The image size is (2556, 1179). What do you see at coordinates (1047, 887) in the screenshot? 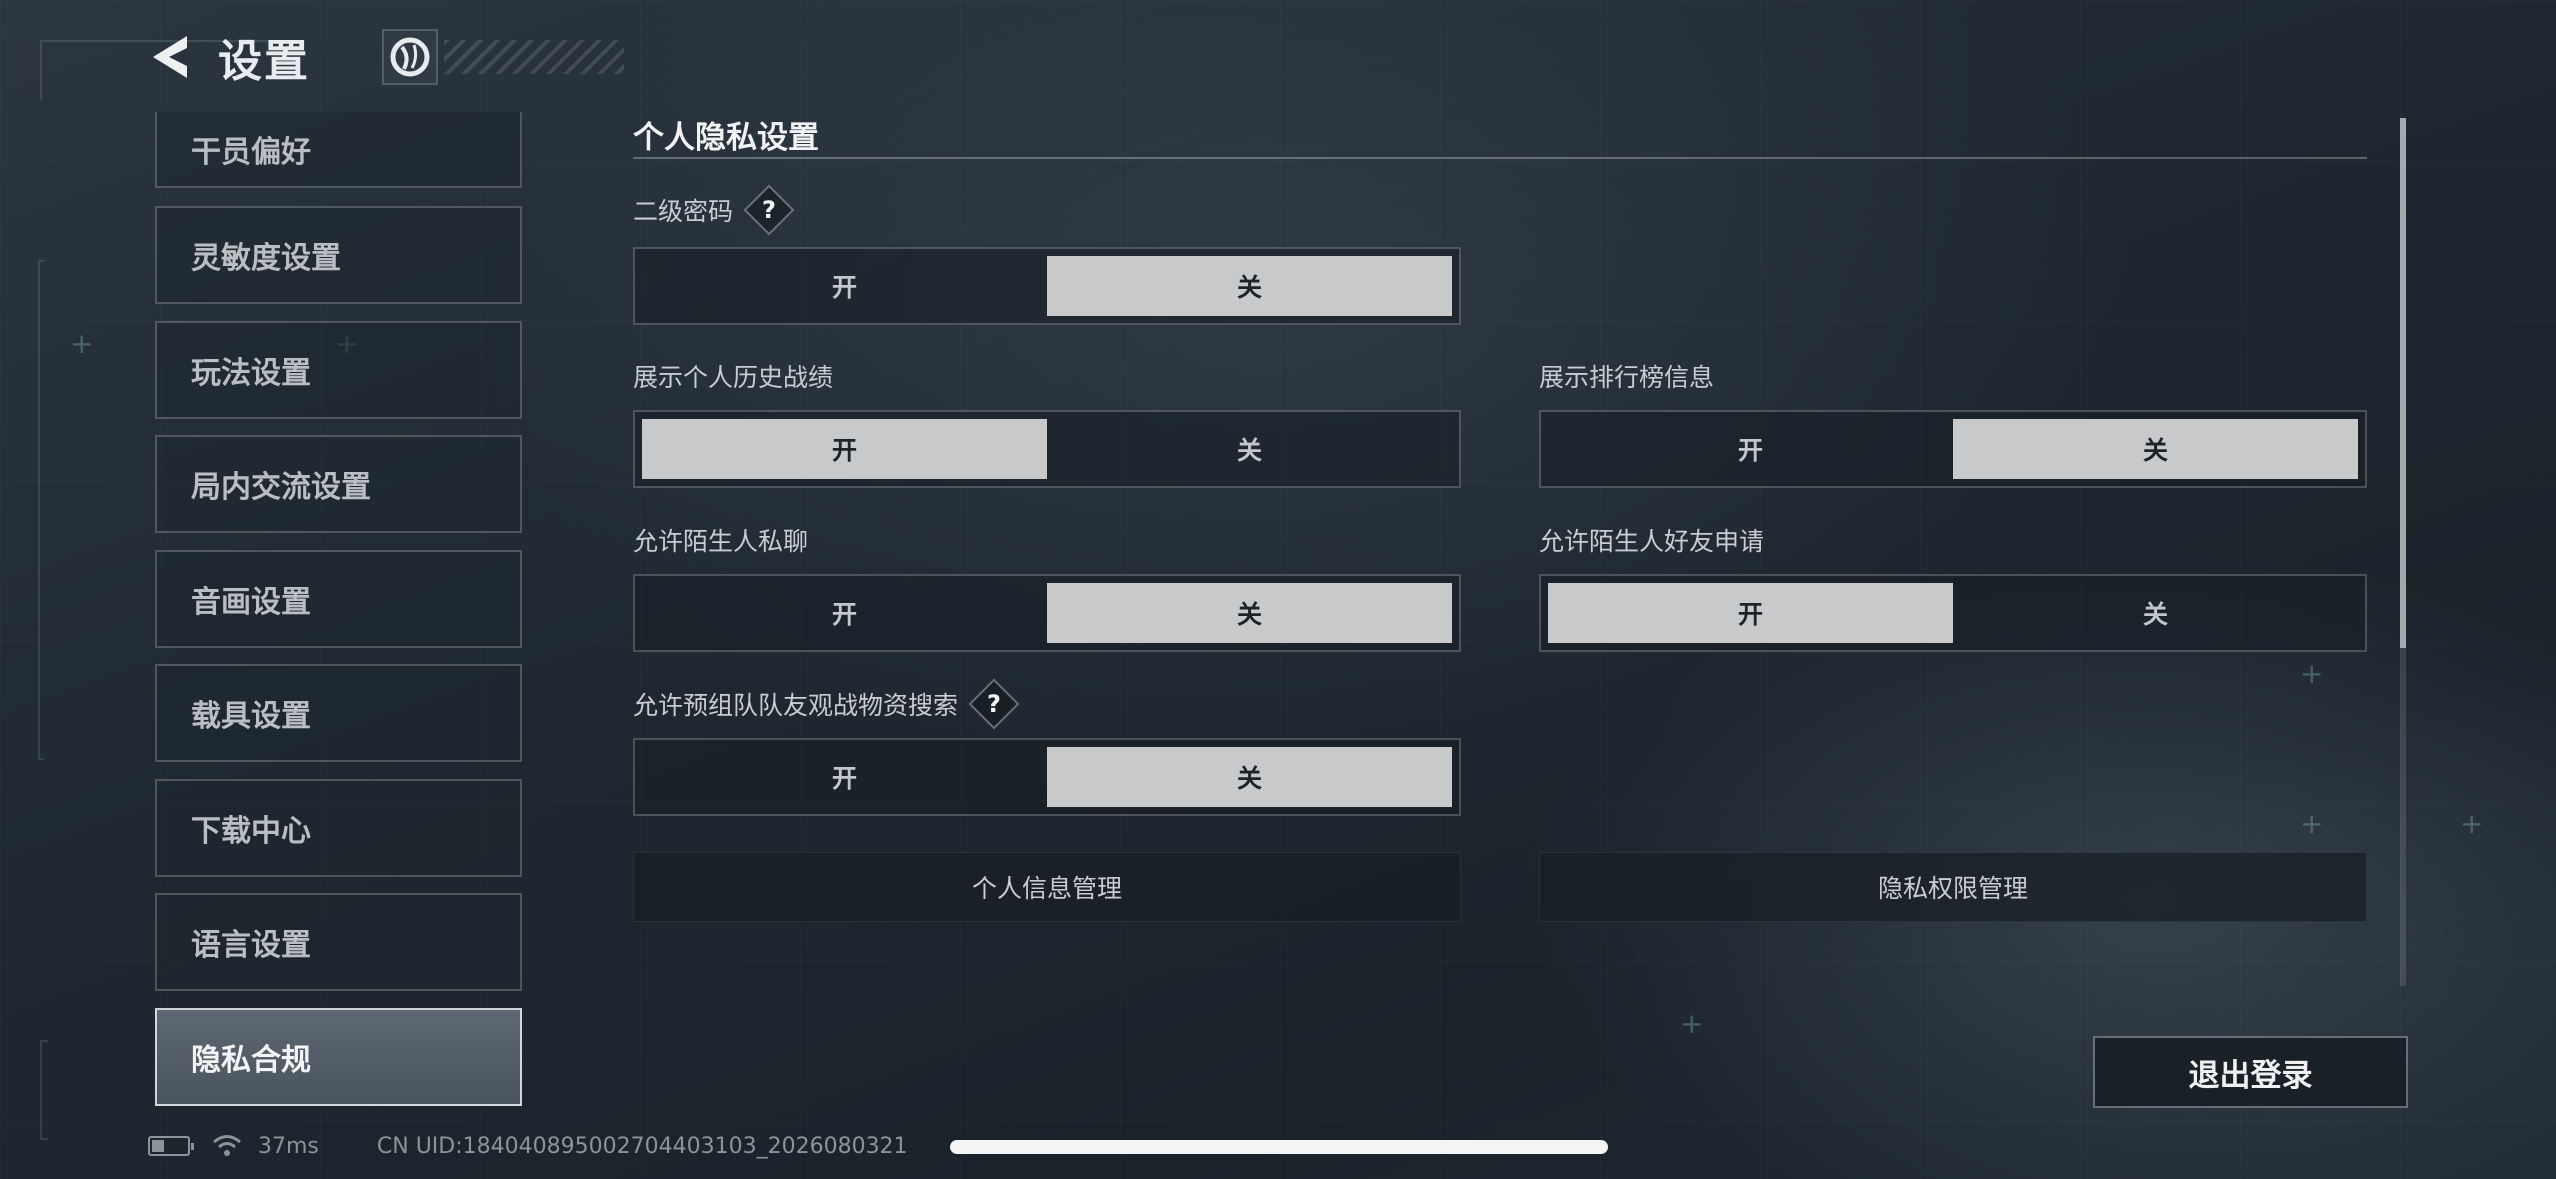
I see `personal-info-management-button: 个人信息管理` at bounding box center [1047, 887].